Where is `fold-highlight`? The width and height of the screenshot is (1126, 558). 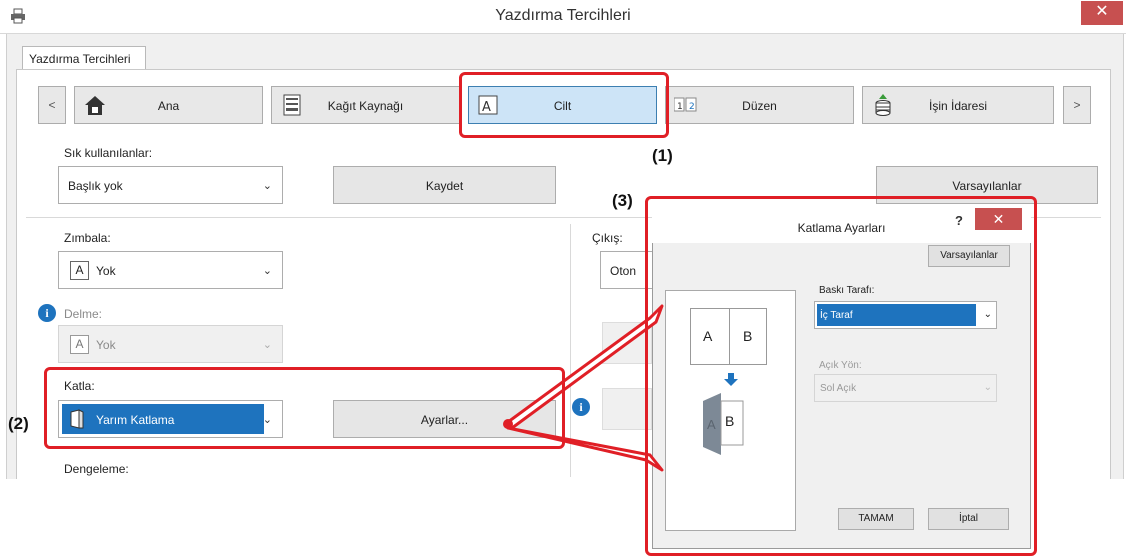
fold-highlight is located at coordinates (304, 408).